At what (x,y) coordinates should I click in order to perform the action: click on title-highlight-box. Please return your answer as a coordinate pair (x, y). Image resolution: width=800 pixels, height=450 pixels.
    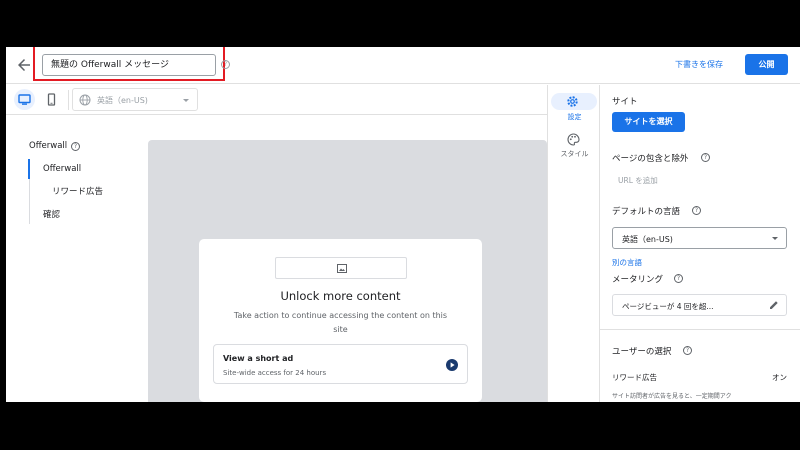
    Looking at the image, I should click on (129, 64).